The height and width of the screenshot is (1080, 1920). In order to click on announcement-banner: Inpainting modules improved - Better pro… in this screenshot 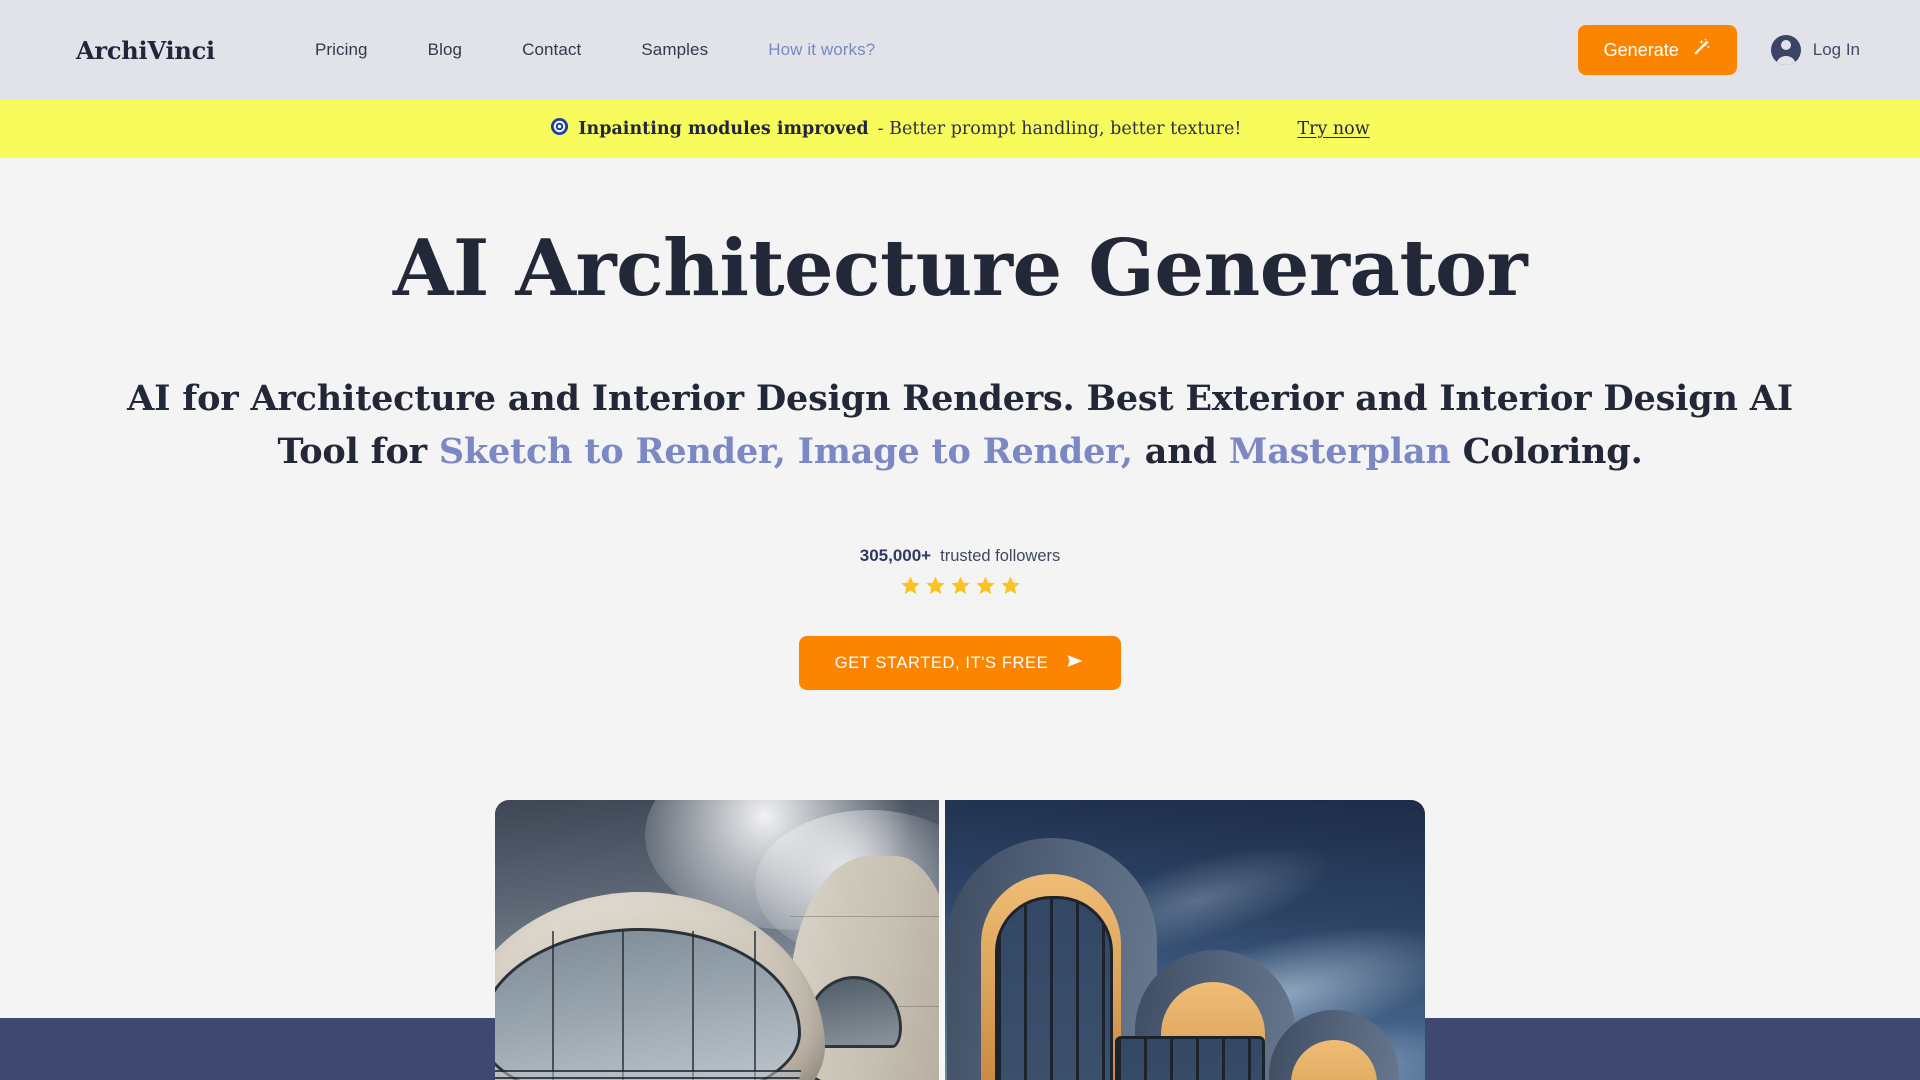, I will do `click(960, 129)`.